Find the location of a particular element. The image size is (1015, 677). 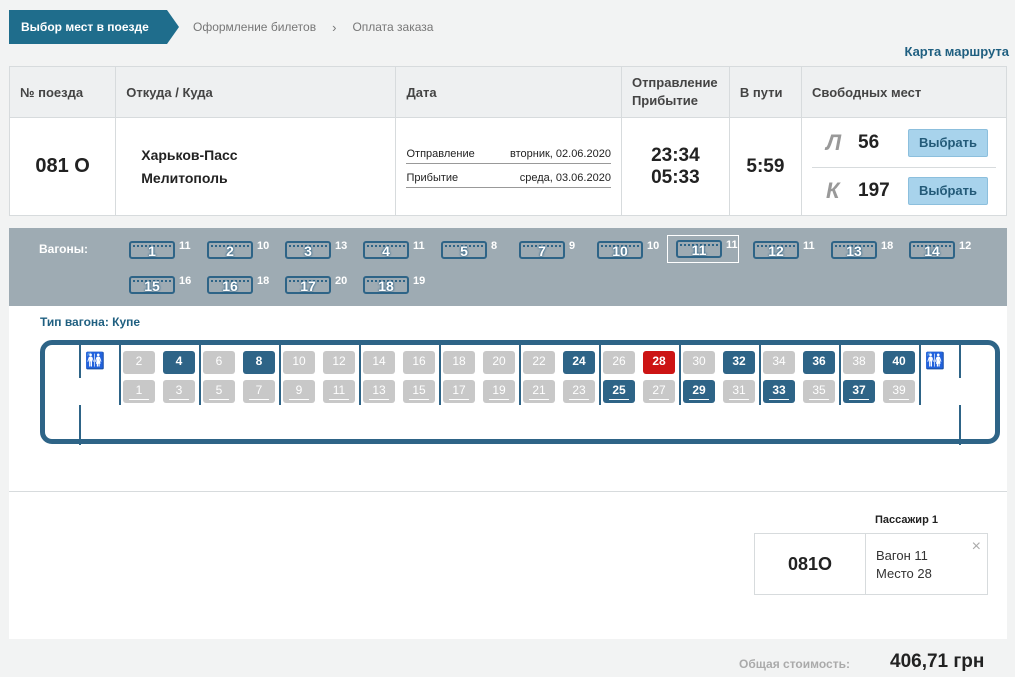

wagon-free-count: 20 is located at coordinates (341, 281).